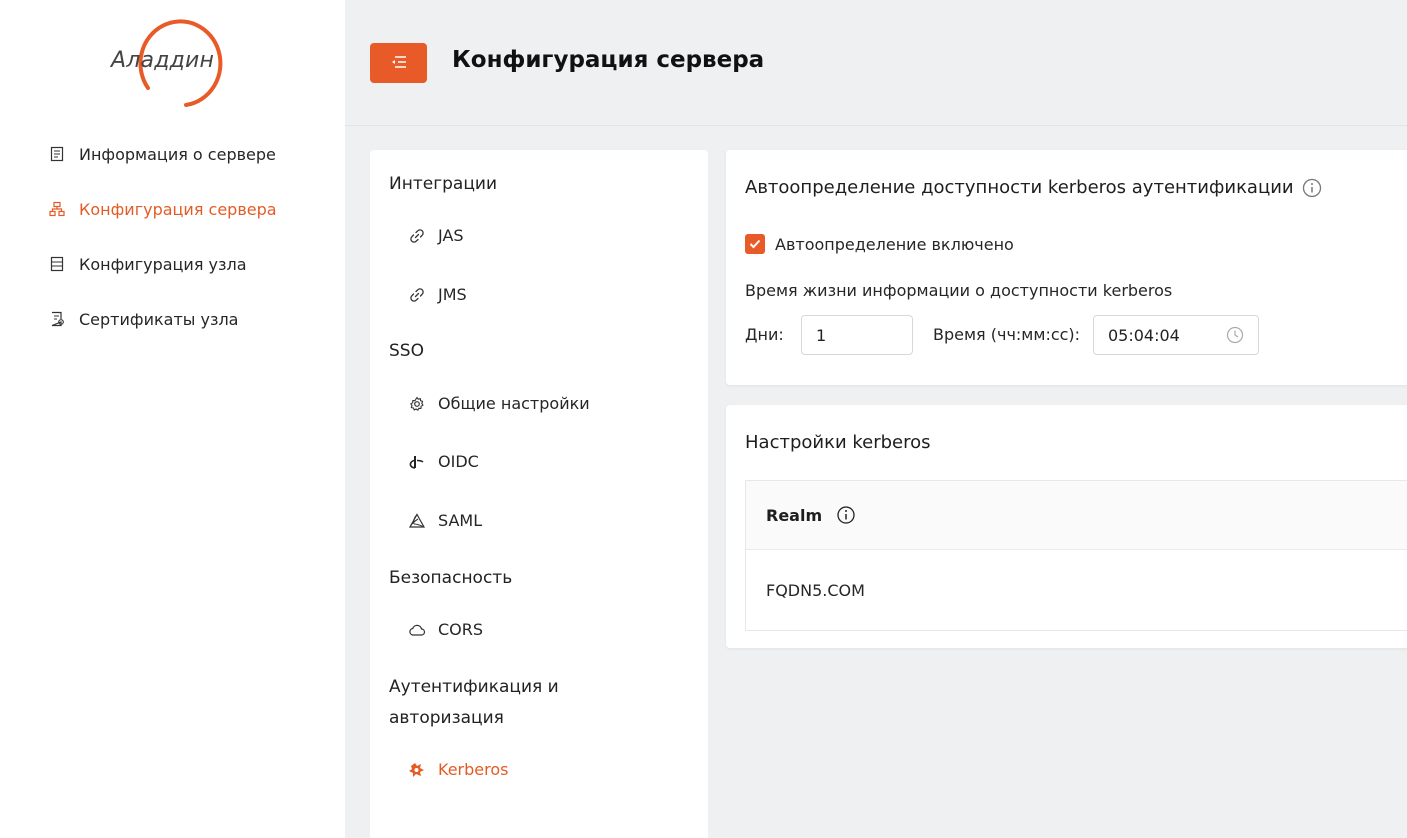 This screenshot has height=838, width=1407. I want to click on menu-item-jas: JAS, so click(436, 235).